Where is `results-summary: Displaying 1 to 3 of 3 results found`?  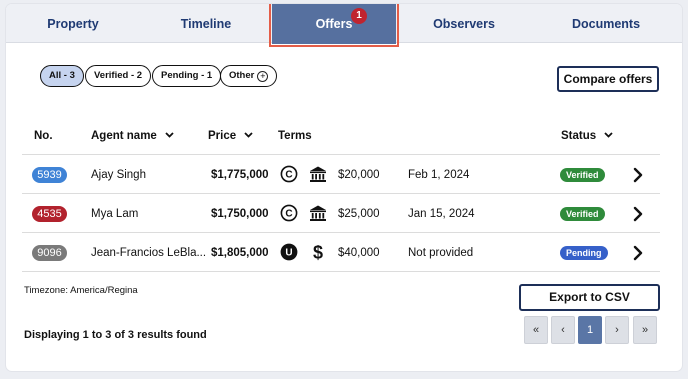
results-summary: Displaying 1 to 3 of 3 results found is located at coordinates (115, 335).